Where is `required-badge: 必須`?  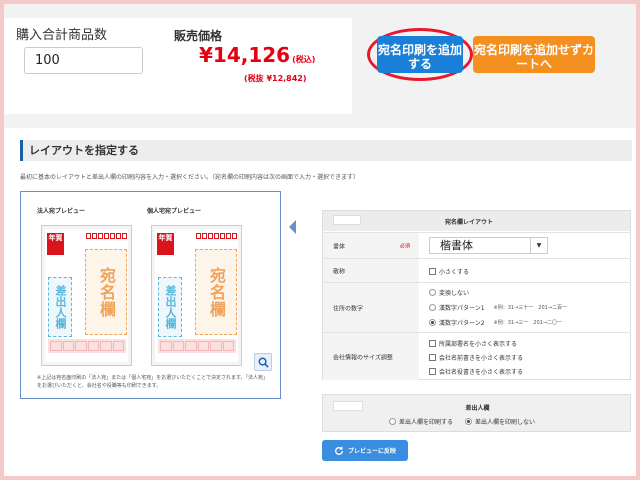
required-badge: 必須 is located at coordinates (405, 246).